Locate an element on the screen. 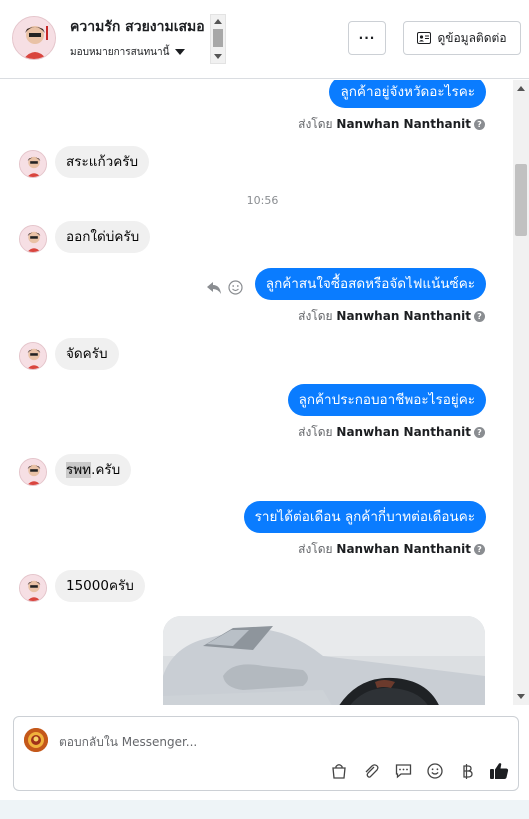  contact-avatar is located at coordinates (34, 38).